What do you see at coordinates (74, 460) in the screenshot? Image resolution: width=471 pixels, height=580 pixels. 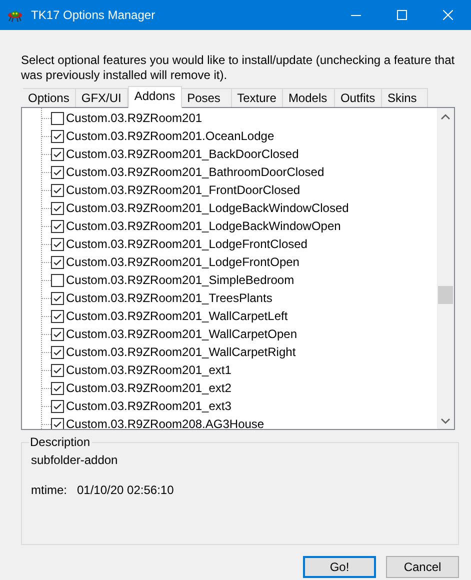 I see `description-text: subfolder-addon` at bounding box center [74, 460].